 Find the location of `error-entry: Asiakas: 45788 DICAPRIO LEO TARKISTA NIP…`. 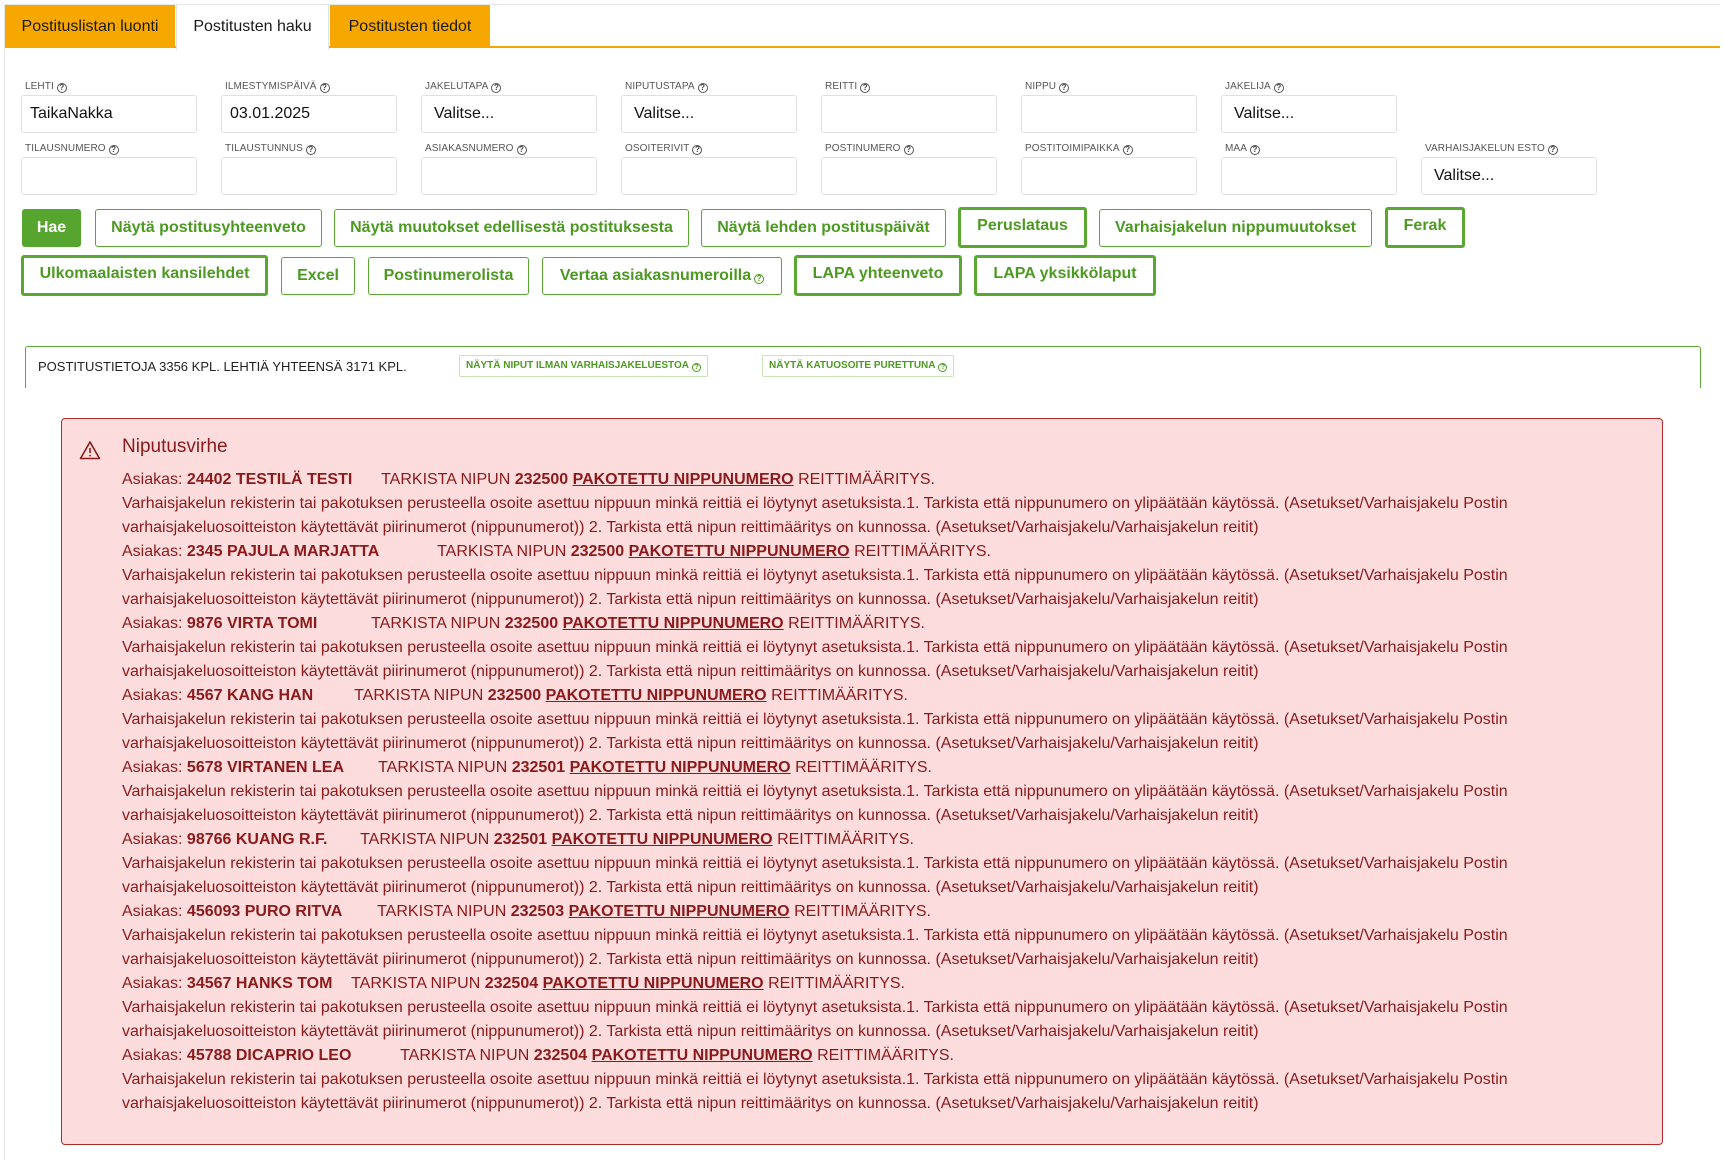

error-entry: Asiakas: 45788 DICAPRIO LEO TARKISTA NIP… is located at coordinates (887, 1080).